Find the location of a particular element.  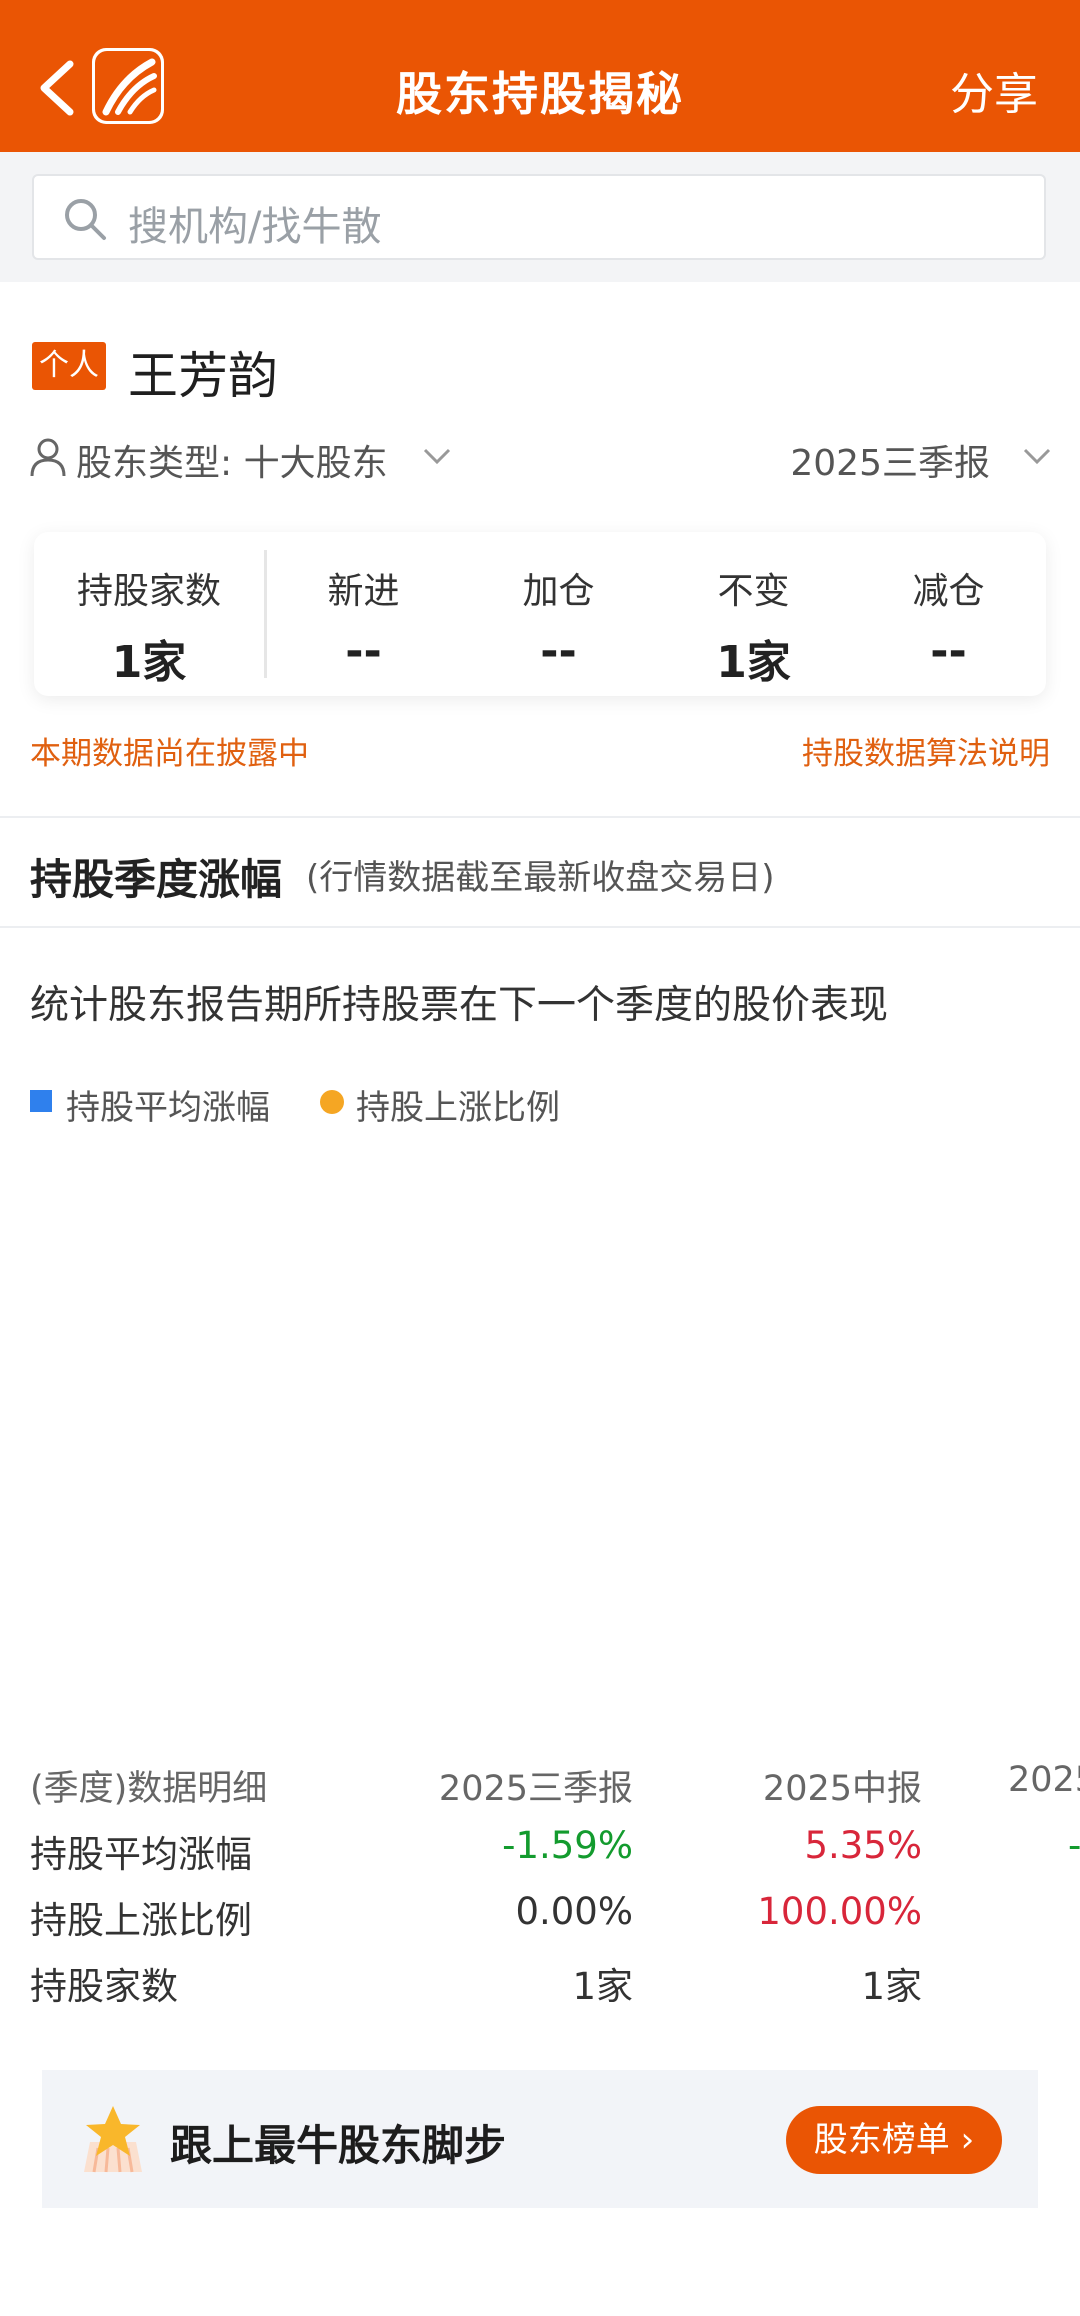

trophy-star-icon is located at coordinates (113, 2139).